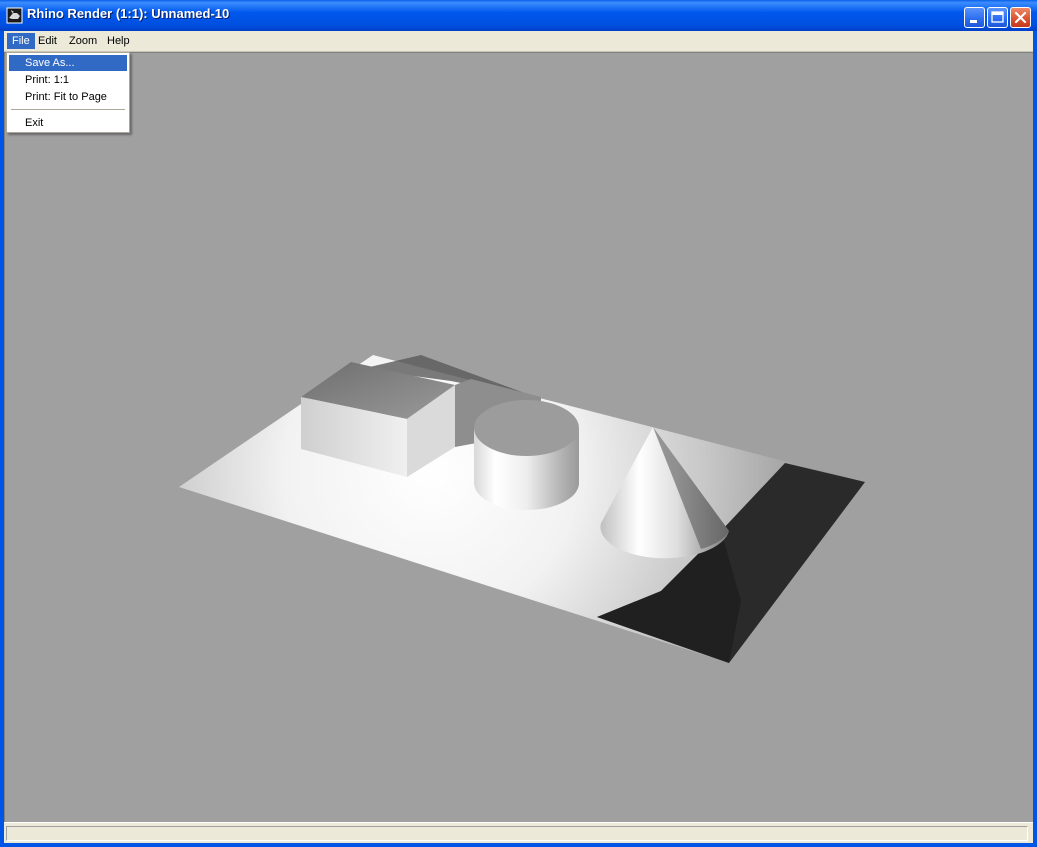 This screenshot has width=1037, height=847. What do you see at coordinates (128, 13) in the screenshot?
I see `window-title: Rhino Render (1:1): Unnamed-10` at bounding box center [128, 13].